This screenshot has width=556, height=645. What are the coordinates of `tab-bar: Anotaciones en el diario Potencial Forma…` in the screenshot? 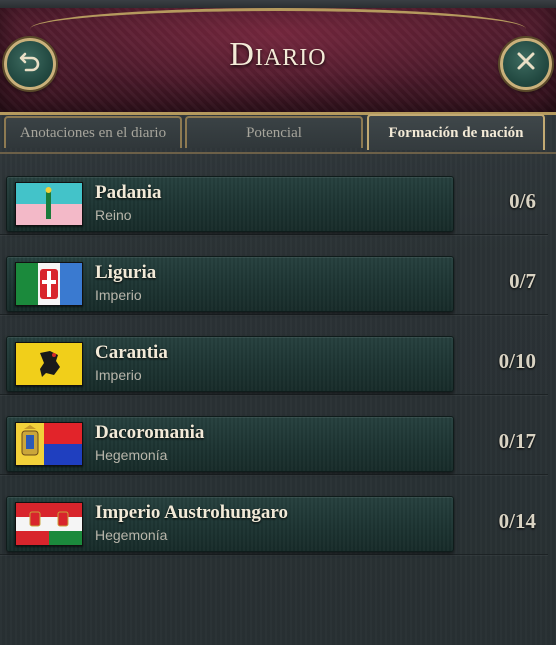 It's located at (278, 133).